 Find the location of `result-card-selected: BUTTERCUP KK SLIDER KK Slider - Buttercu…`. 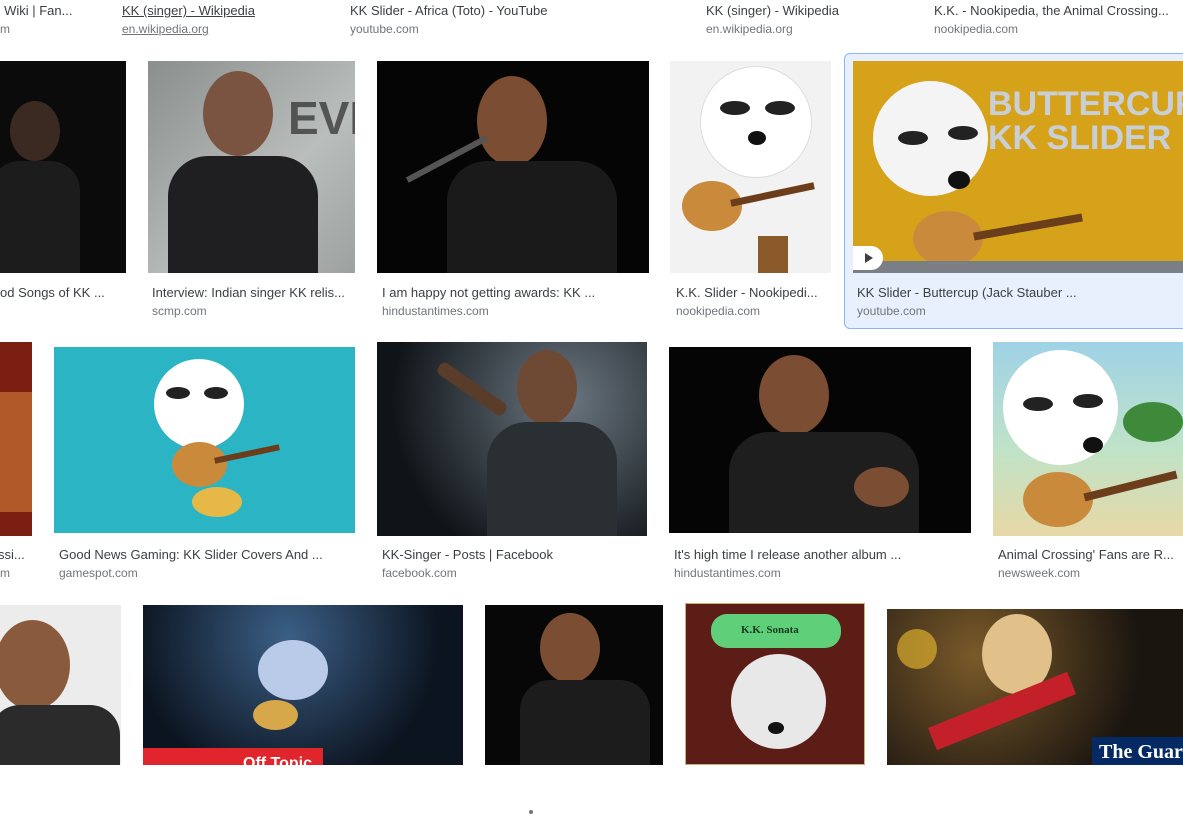

result-card-selected: BUTTERCUP KK SLIDER KK Slider - Buttercu… is located at coordinates (1013, 191).